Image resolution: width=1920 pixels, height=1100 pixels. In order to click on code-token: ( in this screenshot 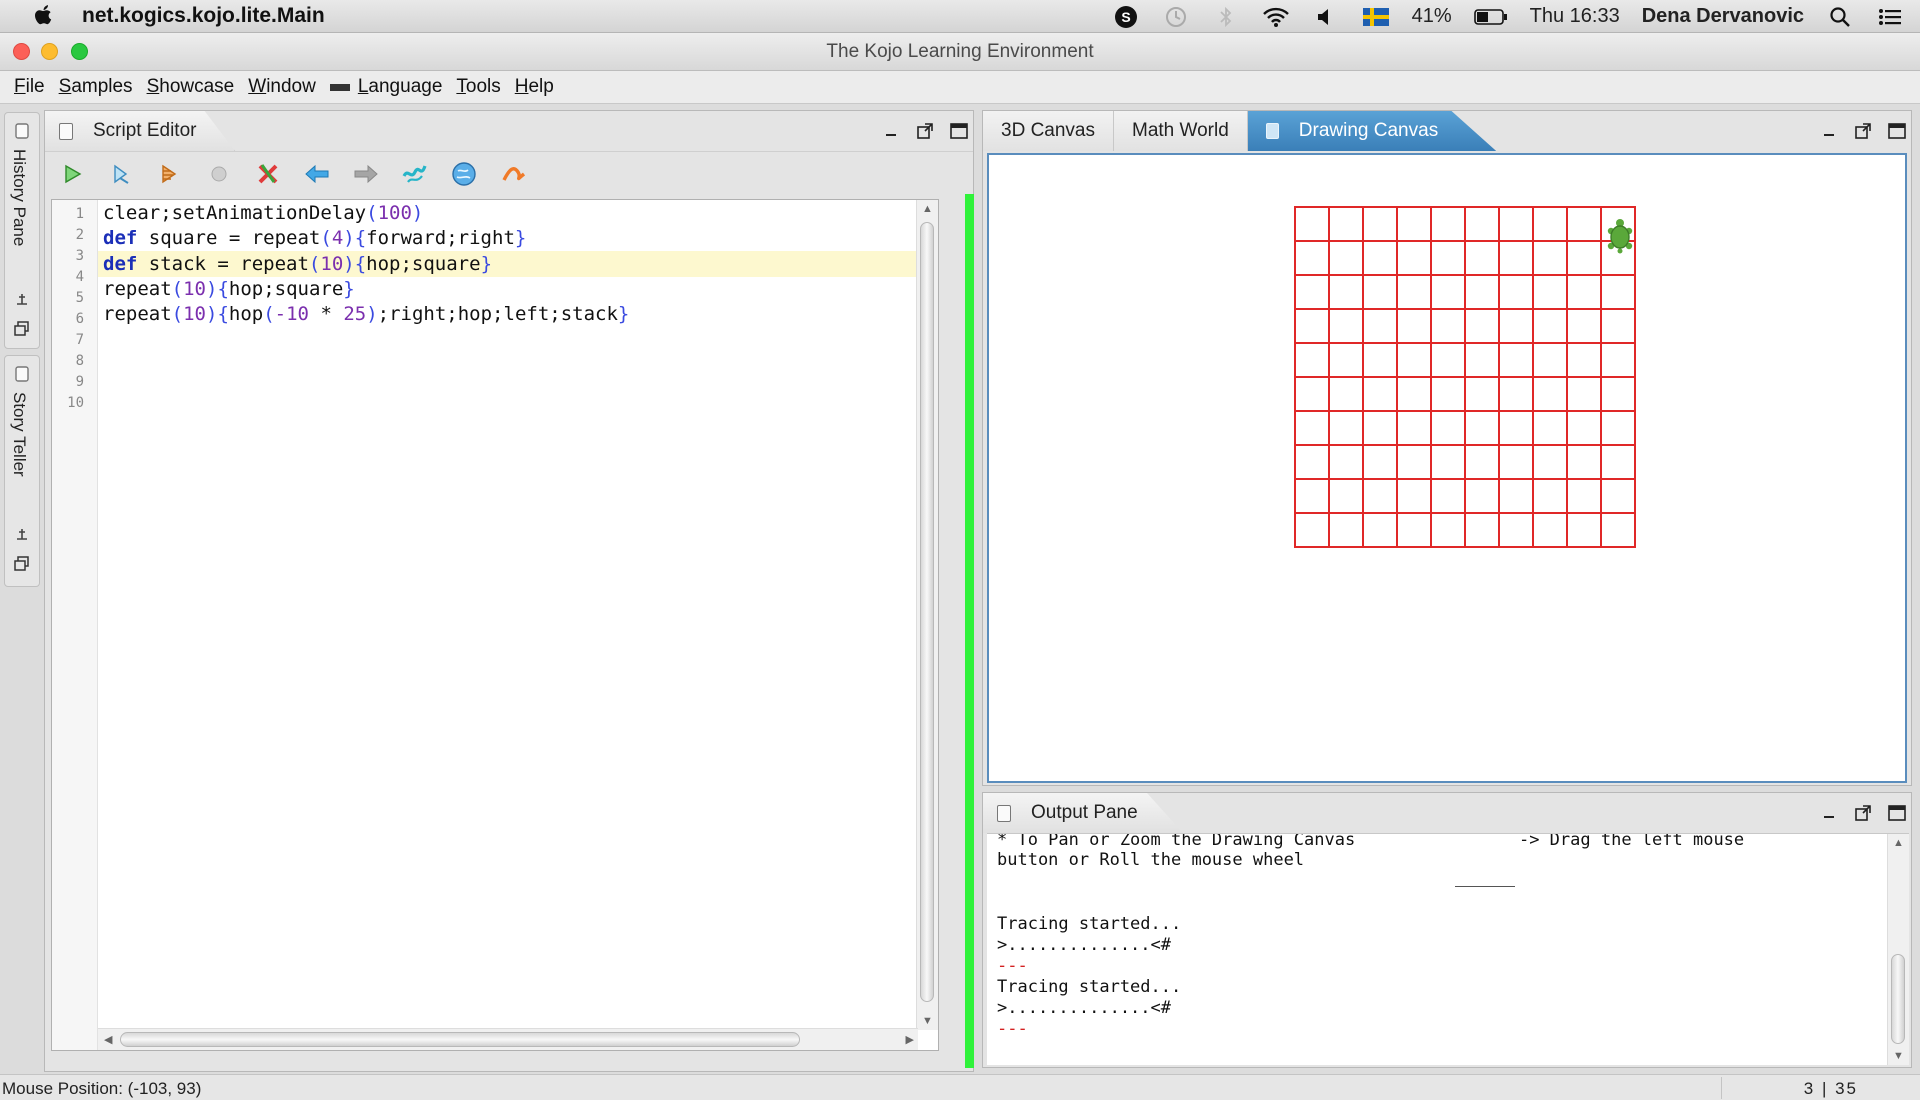, I will do `click(269, 314)`.